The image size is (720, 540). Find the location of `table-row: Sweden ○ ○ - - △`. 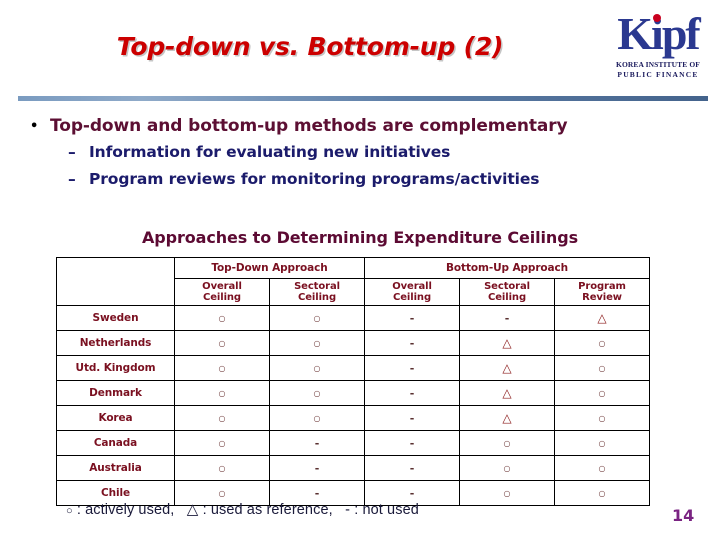

table-row: Sweden ○ ○ - - △ is located at coordinates (353, 318).